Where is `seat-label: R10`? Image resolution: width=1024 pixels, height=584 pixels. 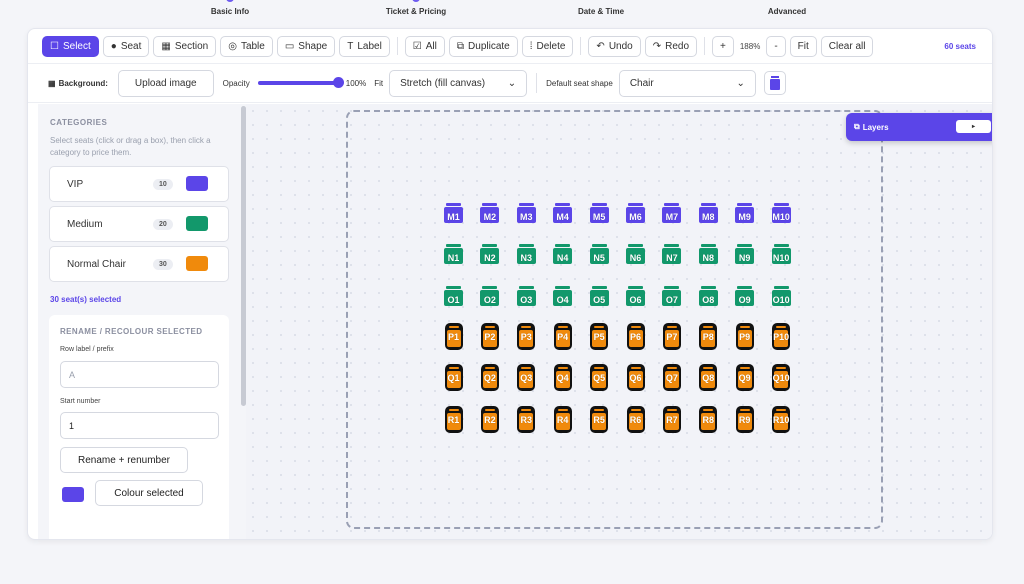 seat-label: R10 is located at coordinates (781, 420).